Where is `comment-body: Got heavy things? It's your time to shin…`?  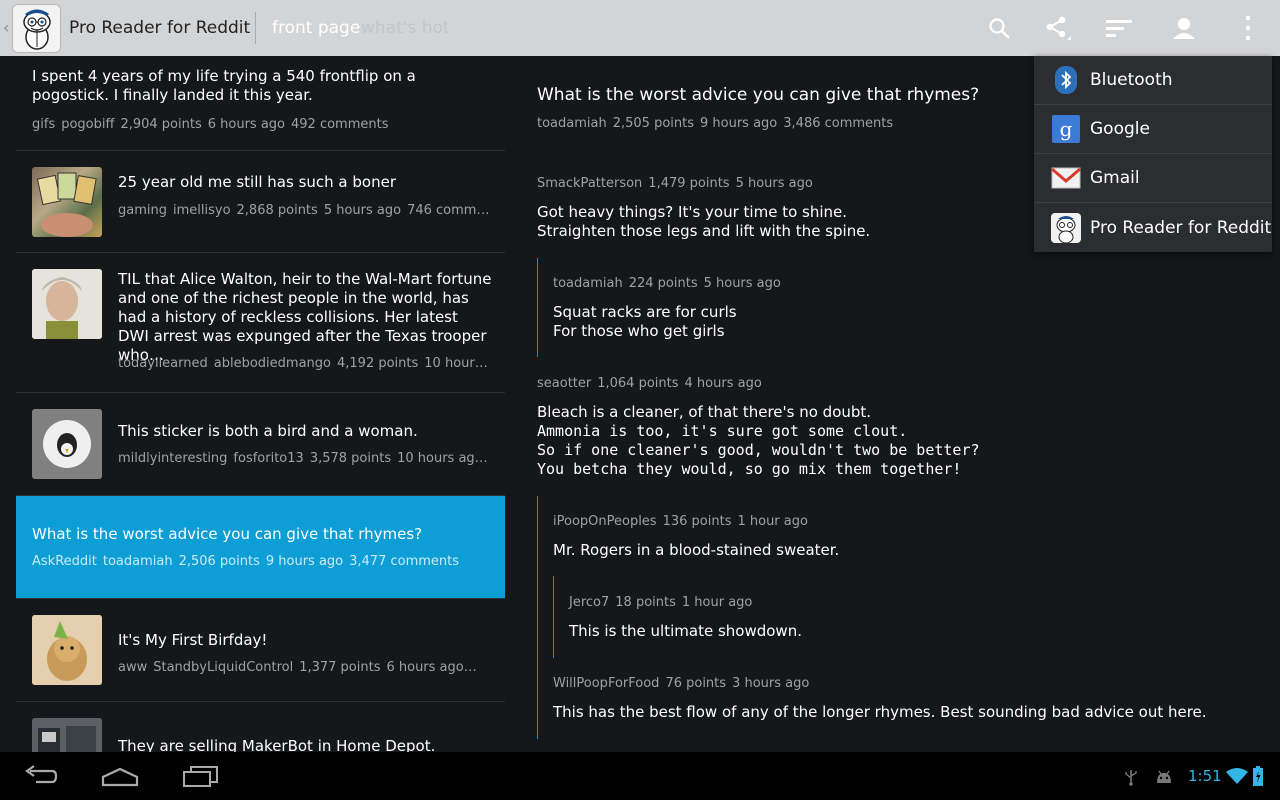 comment-body: Got heavy things? It's your time to shin… is located at coordinates (703, 222).